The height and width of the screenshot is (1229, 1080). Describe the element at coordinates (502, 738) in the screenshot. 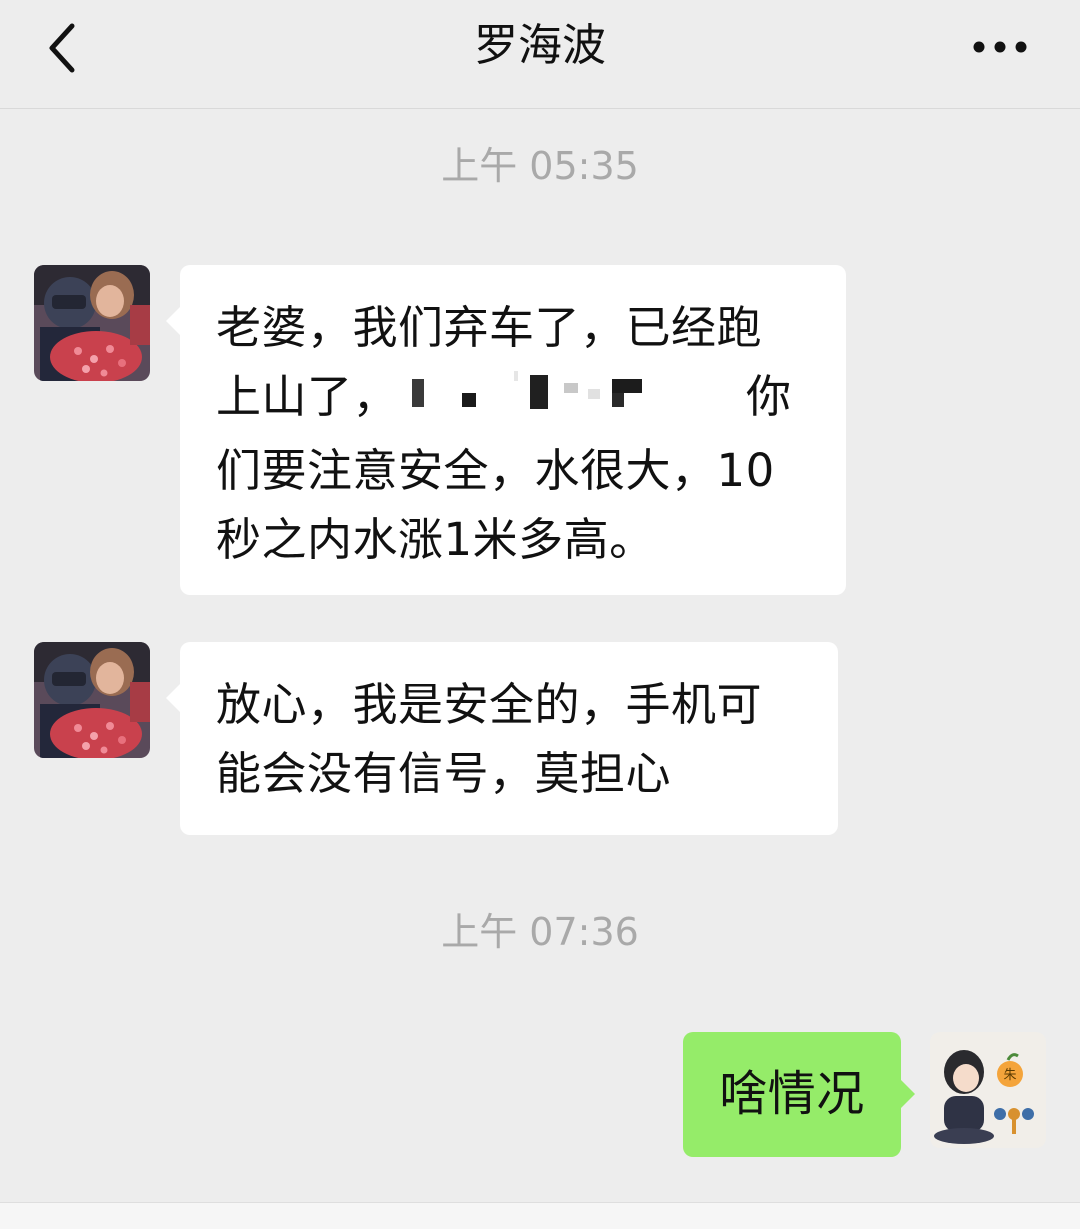

I see `incoming-message: 放心，我是安全的，手机可 能会没有信号，莫担心` at that location.